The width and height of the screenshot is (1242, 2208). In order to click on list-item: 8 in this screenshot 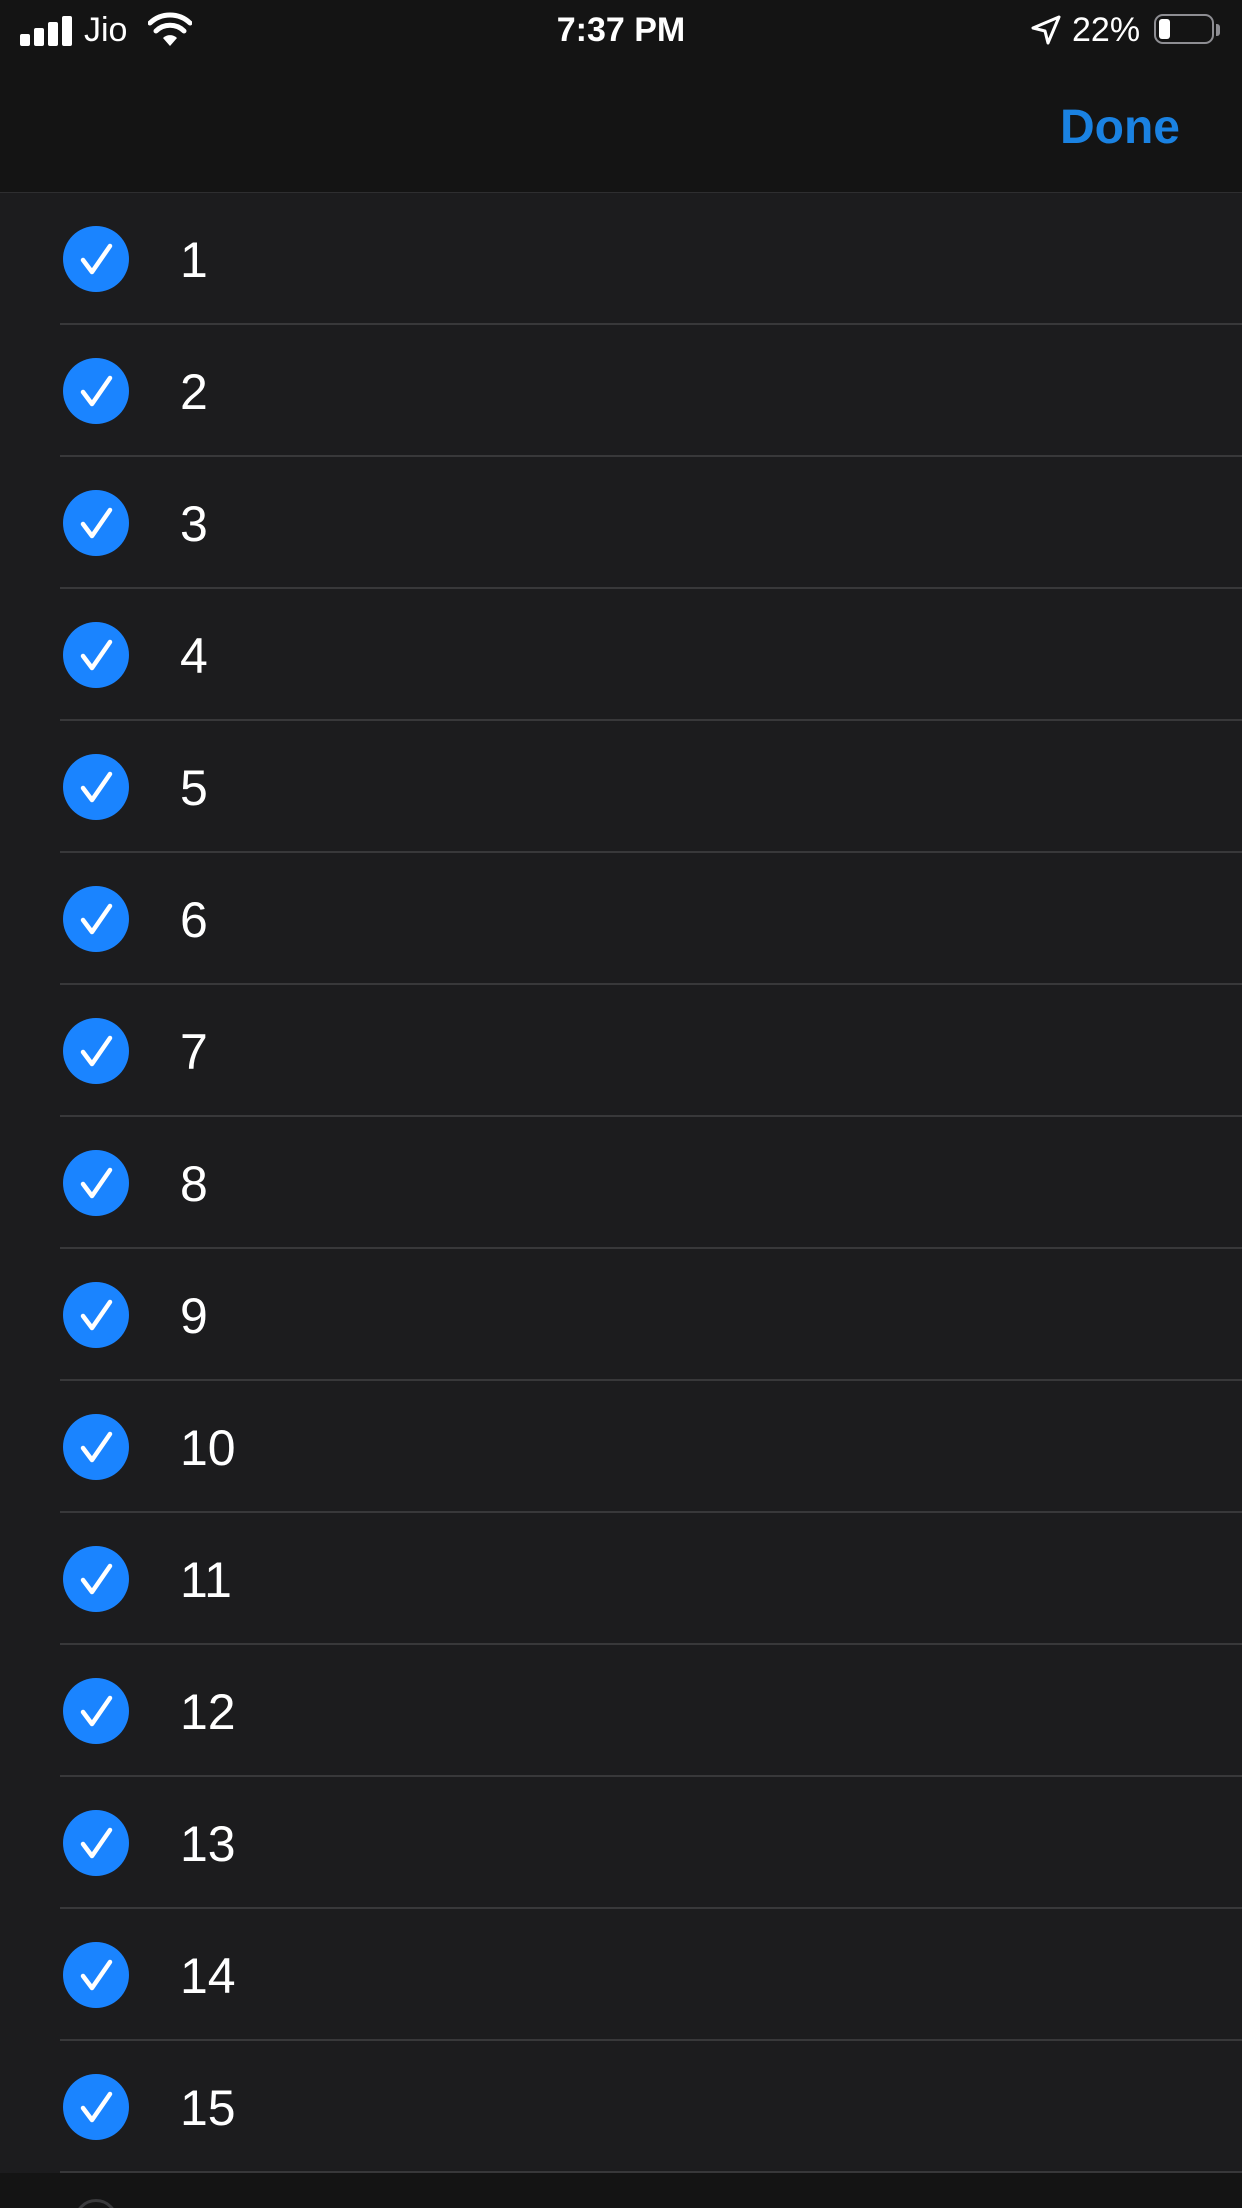, I will do `click(621, 1183)`.